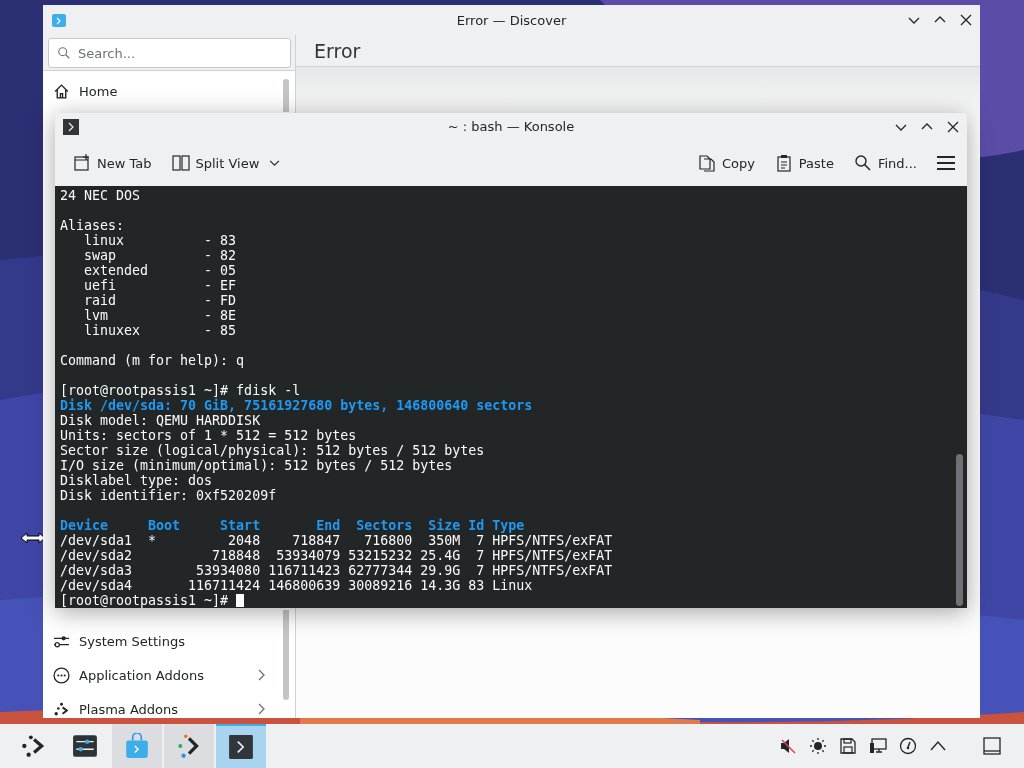 This screenshot has width=1024, height=768. What do you see at coordinates (783, 163) in the screenshot?
I see `clipboard-icon` at bounding box center [783, 163].